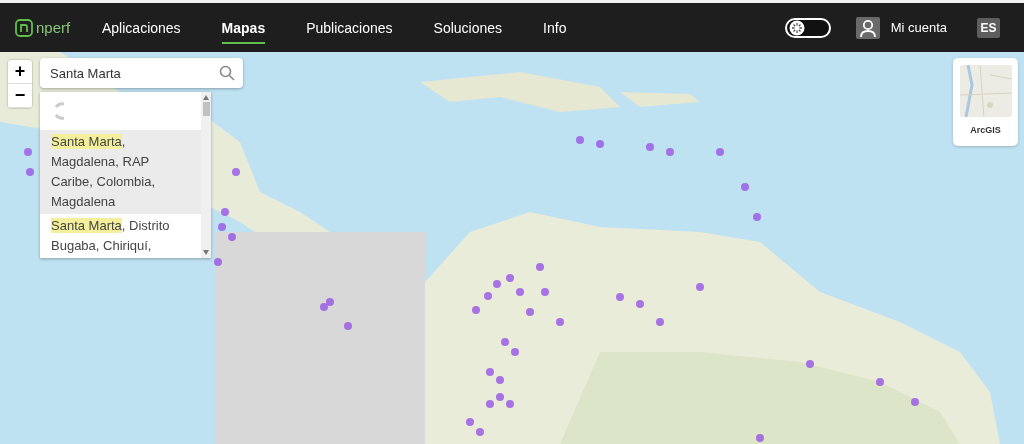 Image resolution: width=1024 pixels, height=444 pixels. Describe the element at coordinates (867, 27) in the screenshot. I see `user-icon` at that location.